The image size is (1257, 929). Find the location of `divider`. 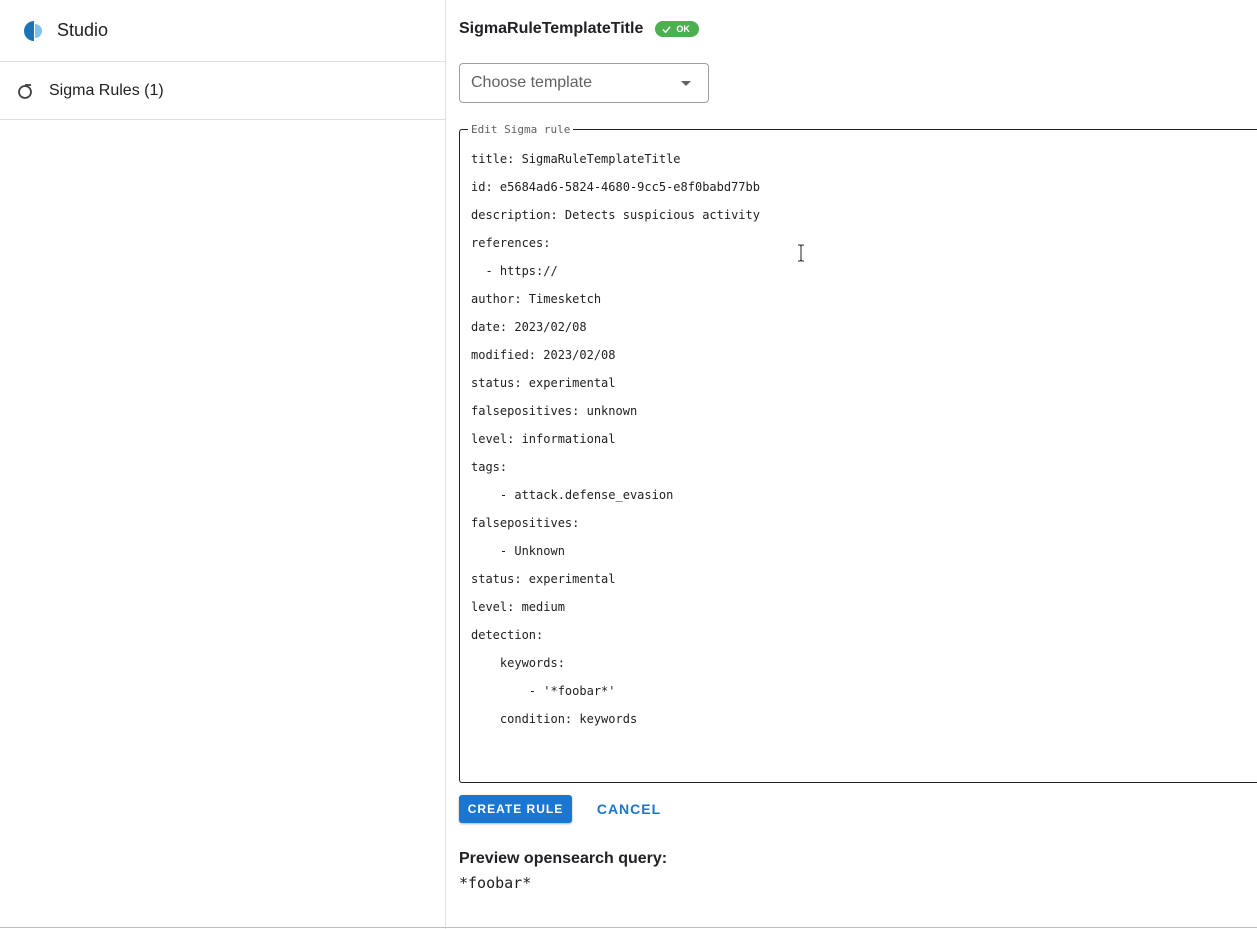

divider is located at coordinates (628, 927).